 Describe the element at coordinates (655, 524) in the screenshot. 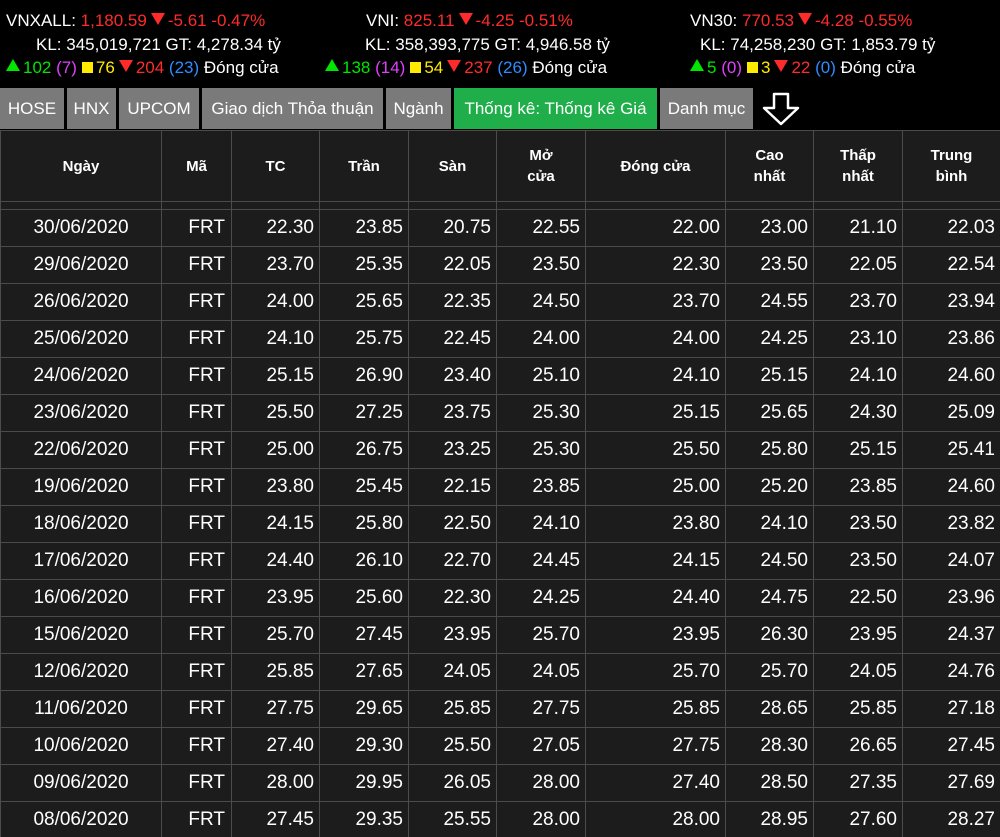

I see `cell-close: 23.80` at that location.